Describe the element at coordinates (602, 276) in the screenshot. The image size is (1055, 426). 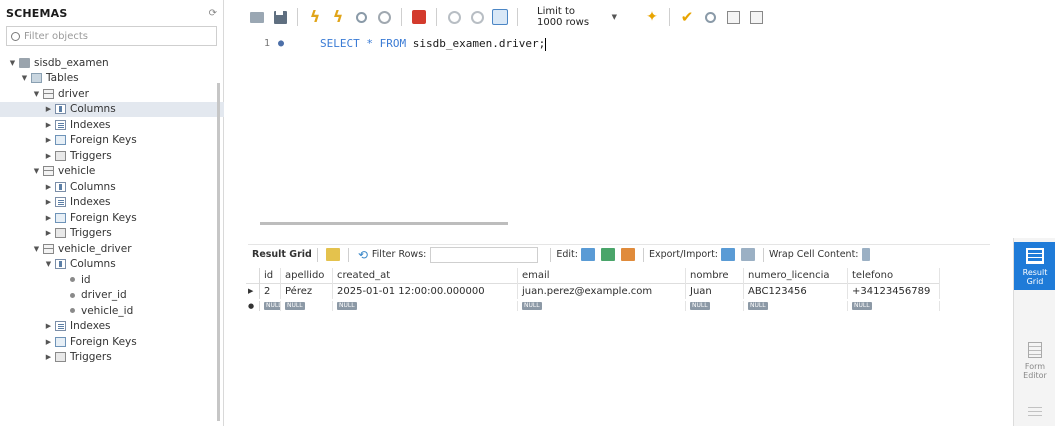
I see `column-header: email` at that location.